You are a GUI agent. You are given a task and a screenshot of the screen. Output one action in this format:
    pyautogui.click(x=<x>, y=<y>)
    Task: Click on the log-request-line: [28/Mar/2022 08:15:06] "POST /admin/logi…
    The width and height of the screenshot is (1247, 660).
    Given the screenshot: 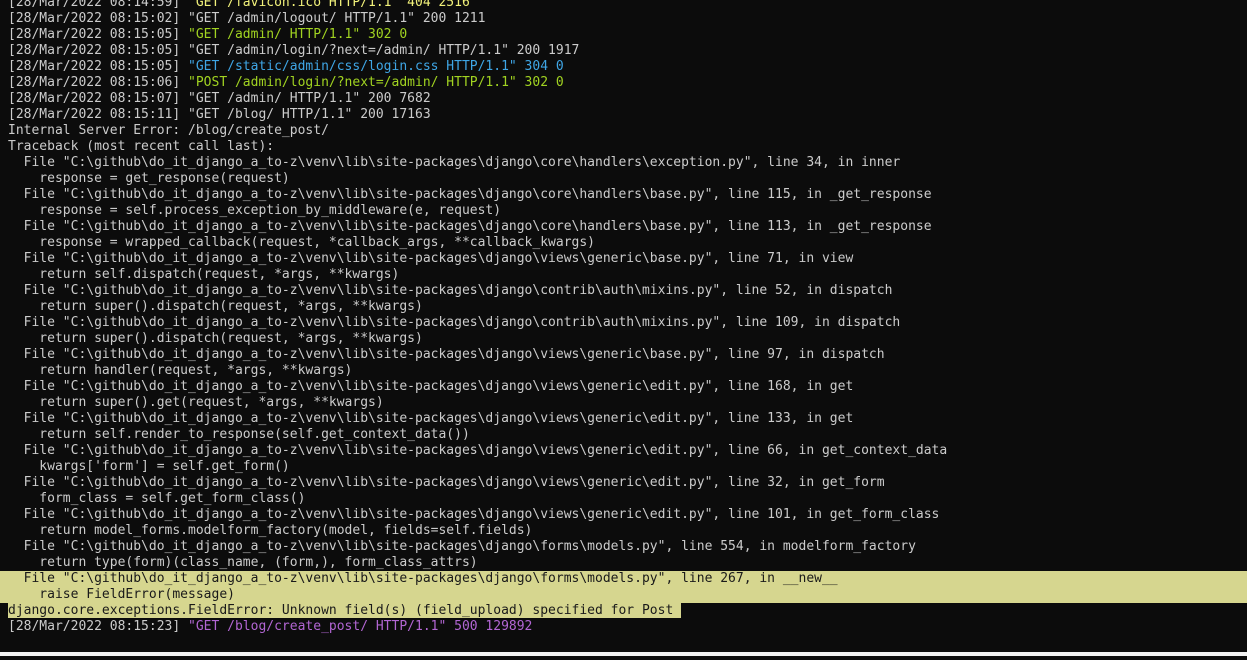 What is the action you would take?
    pyautogui.click(x=623, y=83)
    